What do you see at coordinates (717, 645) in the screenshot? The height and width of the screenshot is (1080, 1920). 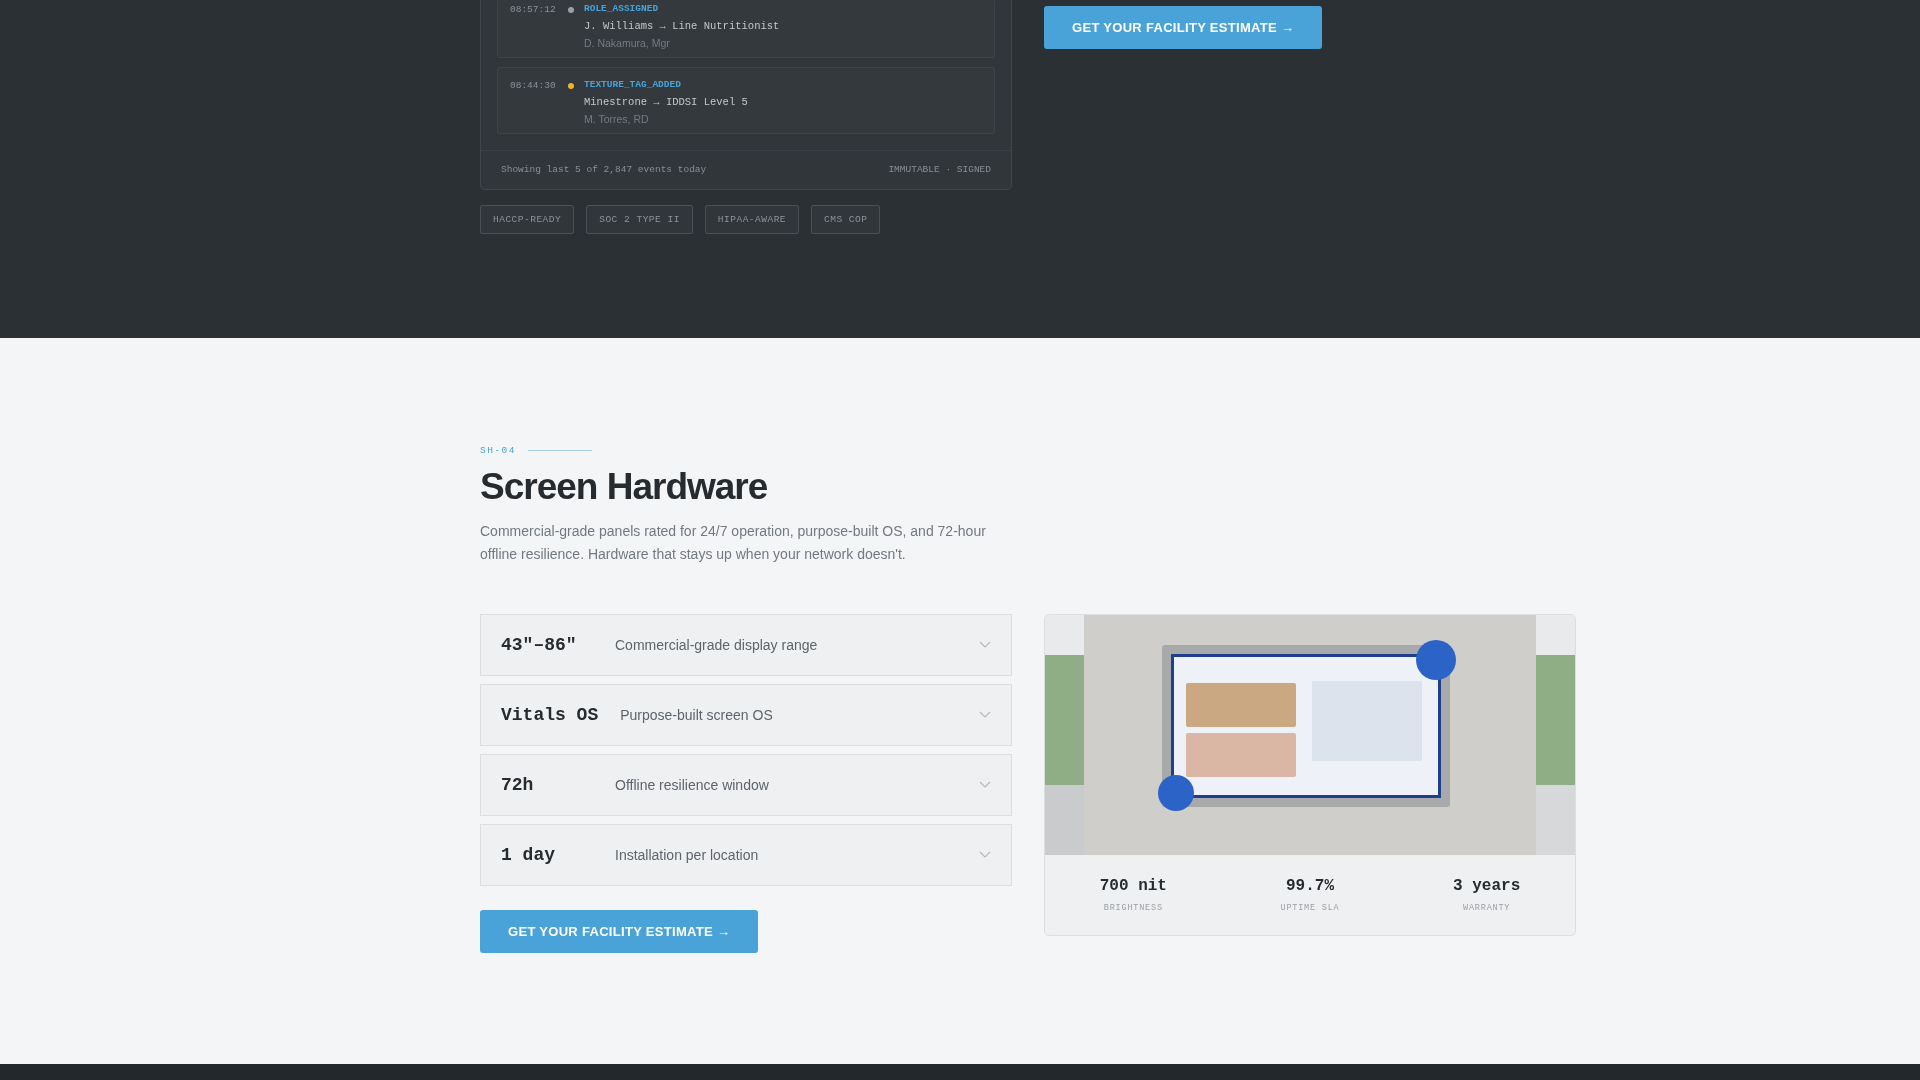 I see `spec-label: Commercial-grade display range` at bounding box center [717, 645].